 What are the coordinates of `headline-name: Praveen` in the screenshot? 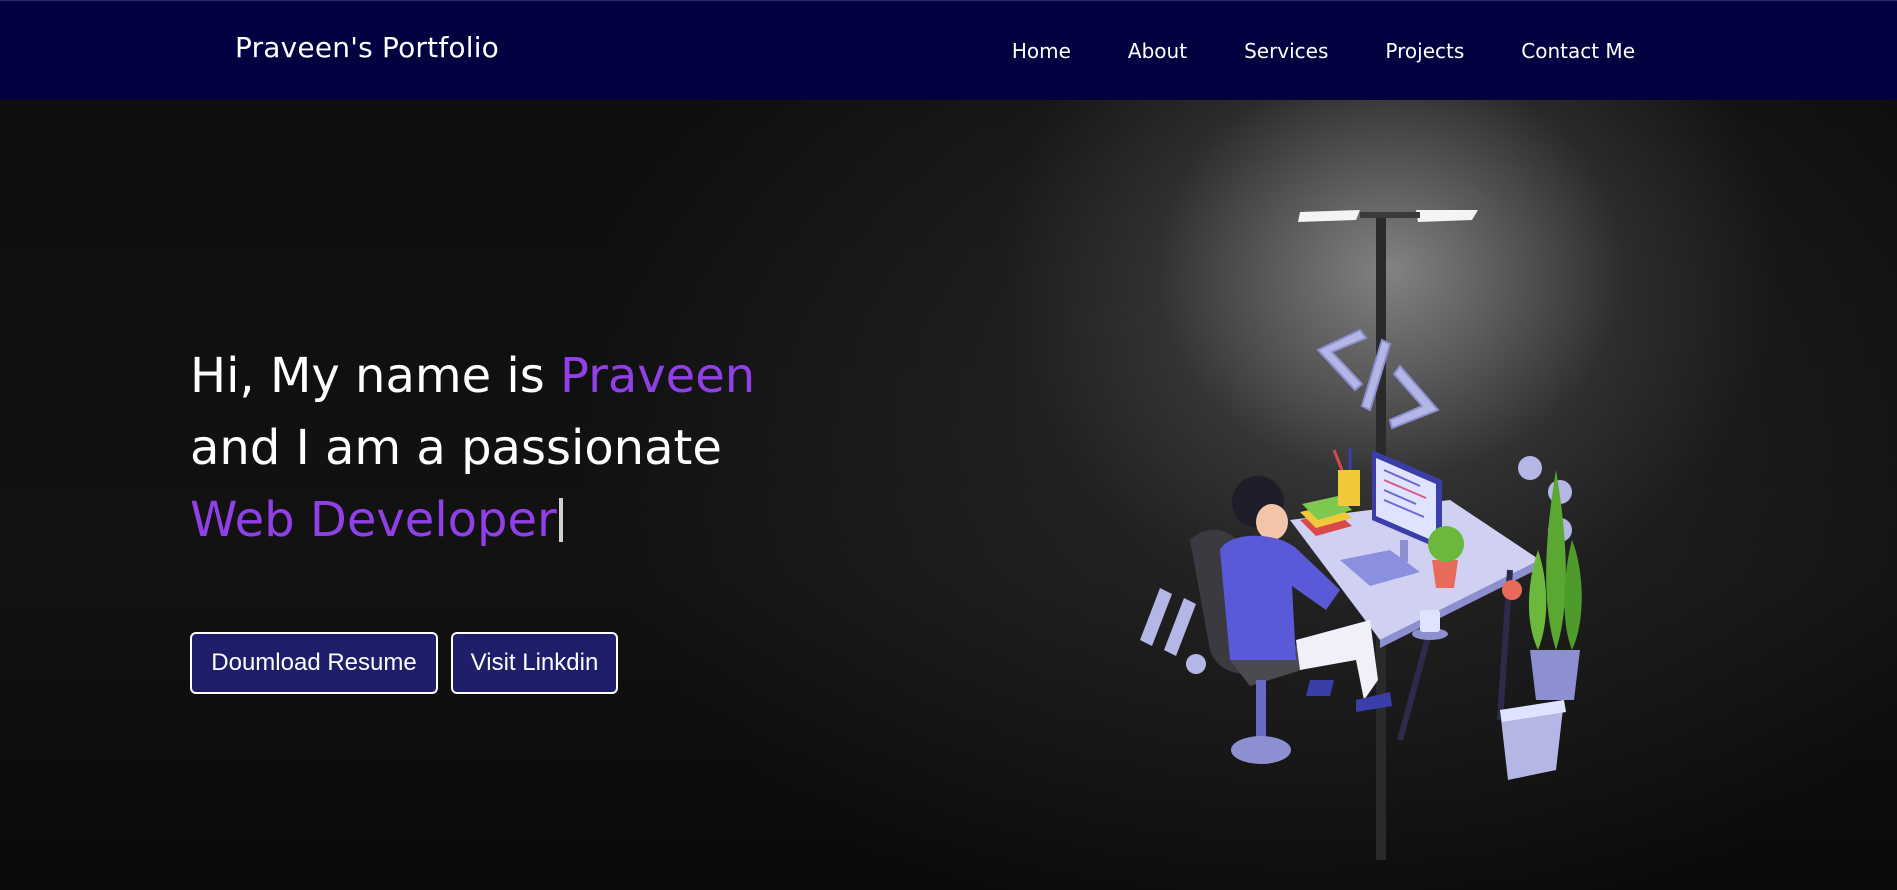 It's located at (658, 376).